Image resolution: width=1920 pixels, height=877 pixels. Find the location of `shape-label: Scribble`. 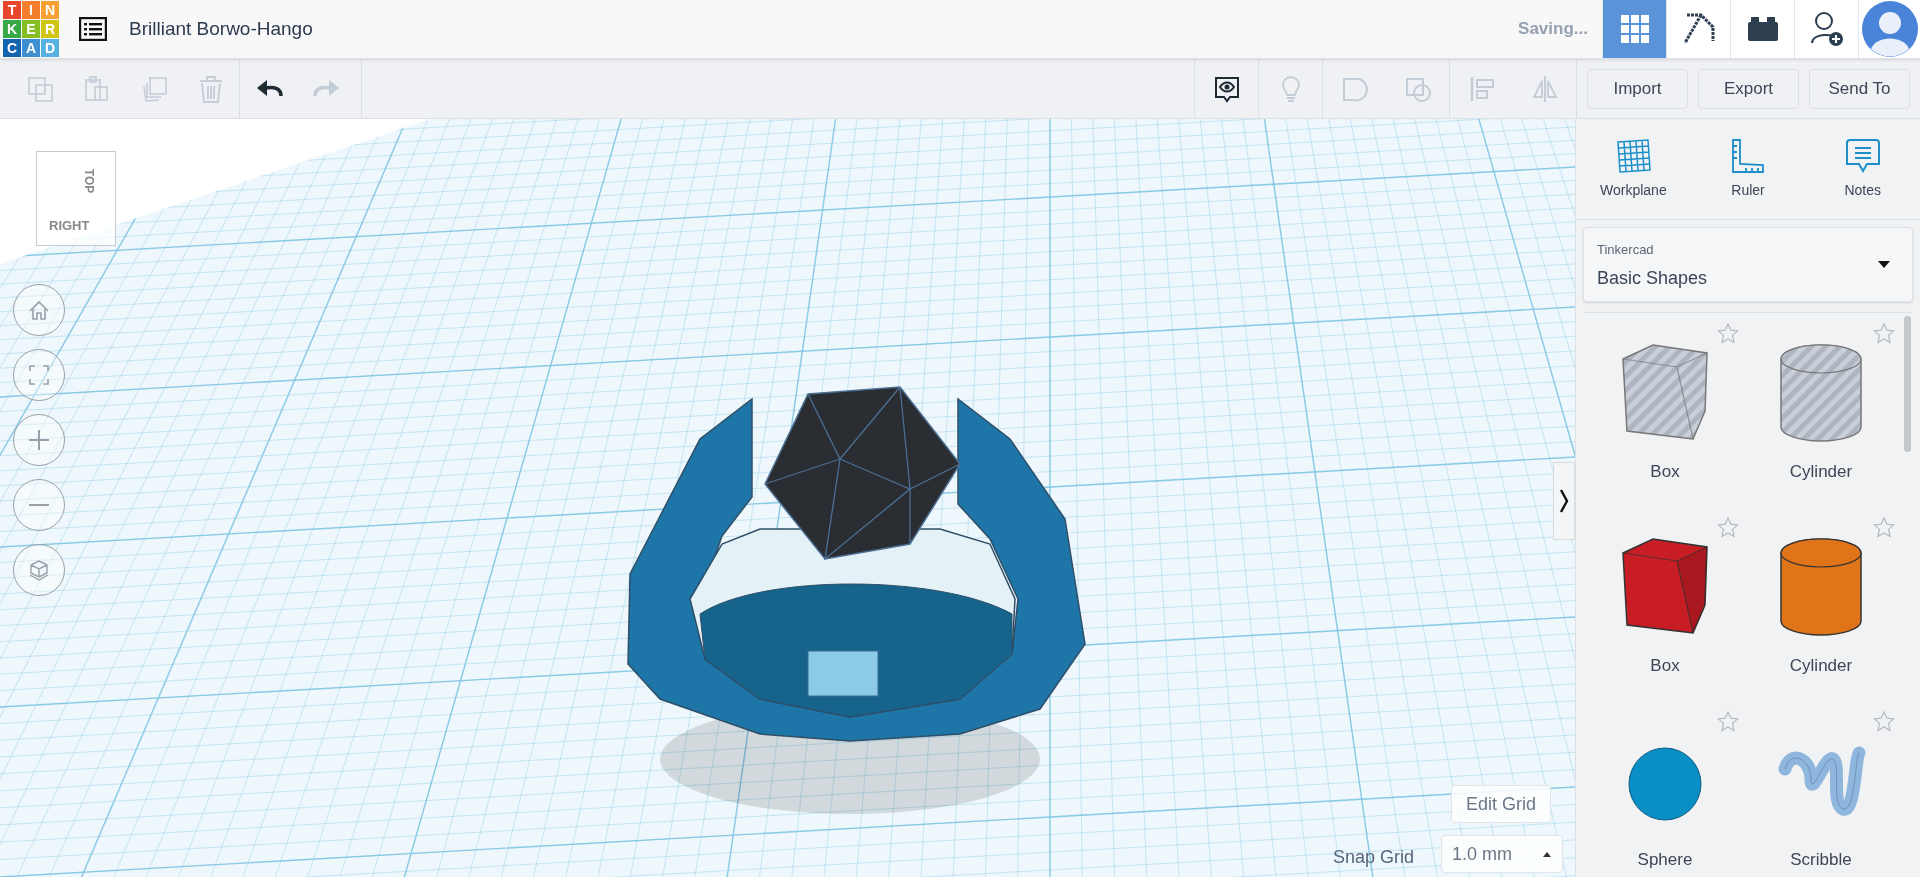

shape-label: Scribble is located at coordinates (1821, 860).